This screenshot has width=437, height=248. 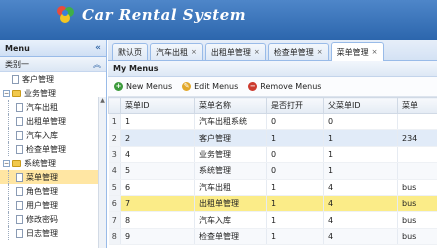 I want to click on table-row: 4 5 系统管理 0 1, so click(x=272, y=171).